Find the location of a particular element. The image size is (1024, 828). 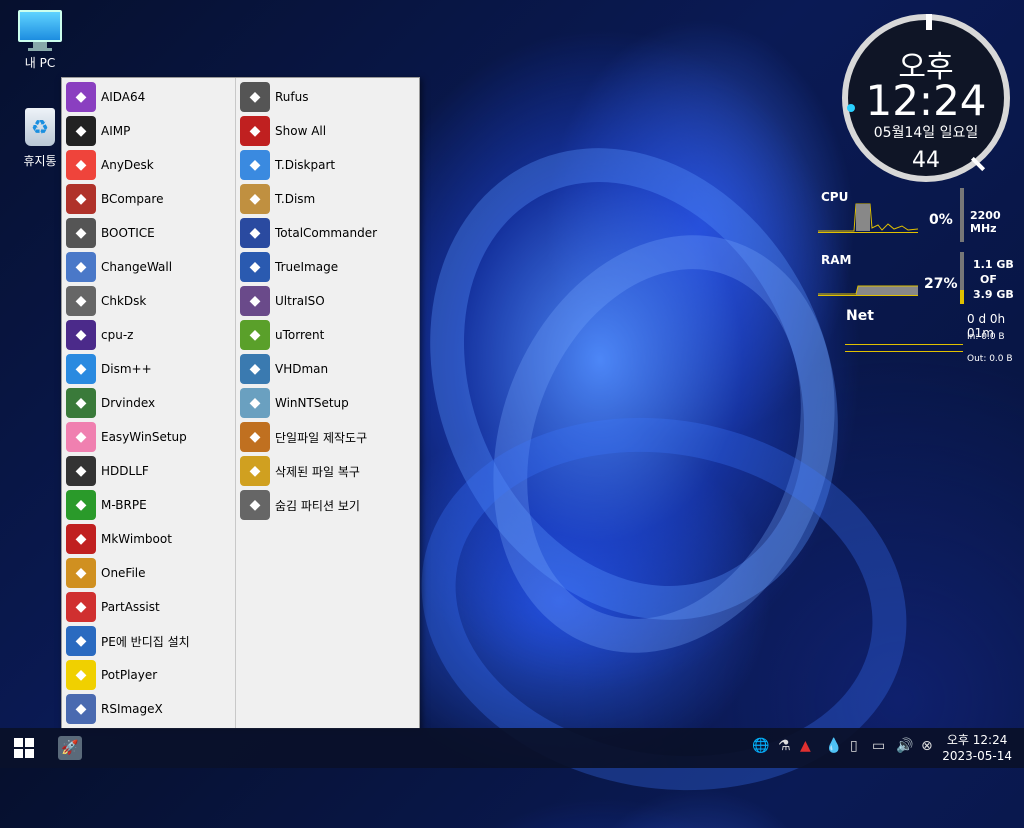

menu-item-label: TotalCommander is located at coordinates (326, 233).